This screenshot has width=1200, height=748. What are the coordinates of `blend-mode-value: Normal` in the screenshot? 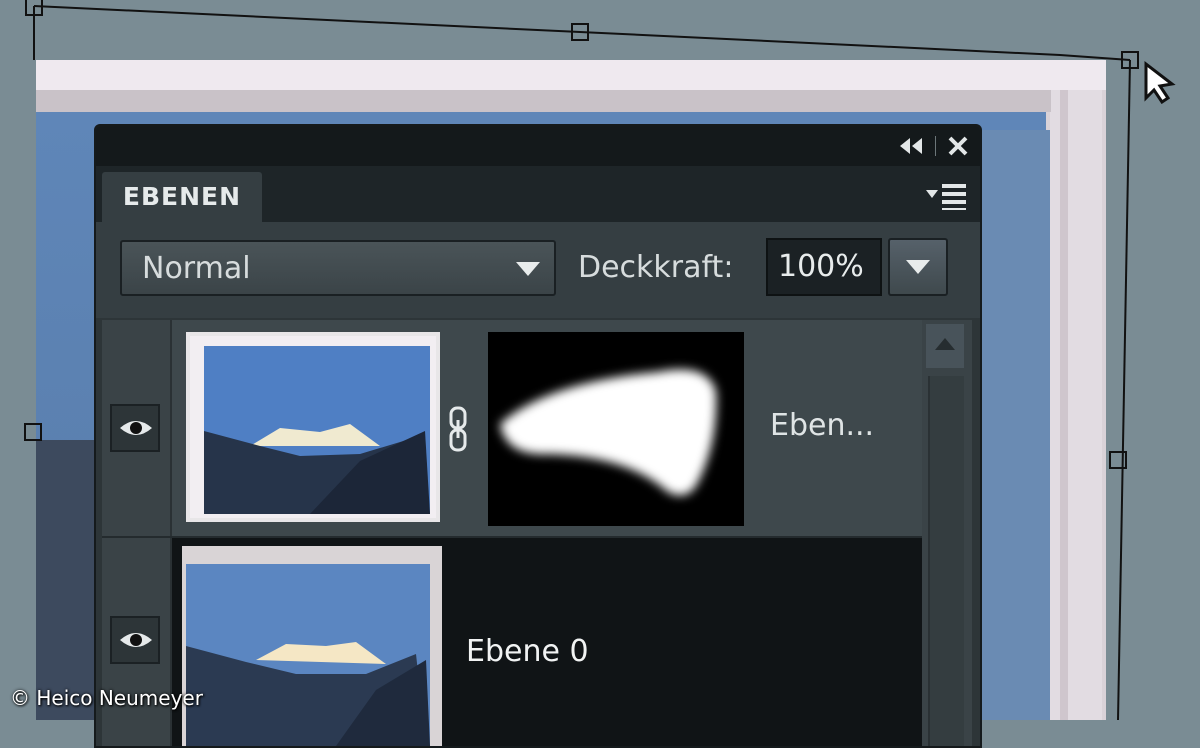 It's located at (196, 268).